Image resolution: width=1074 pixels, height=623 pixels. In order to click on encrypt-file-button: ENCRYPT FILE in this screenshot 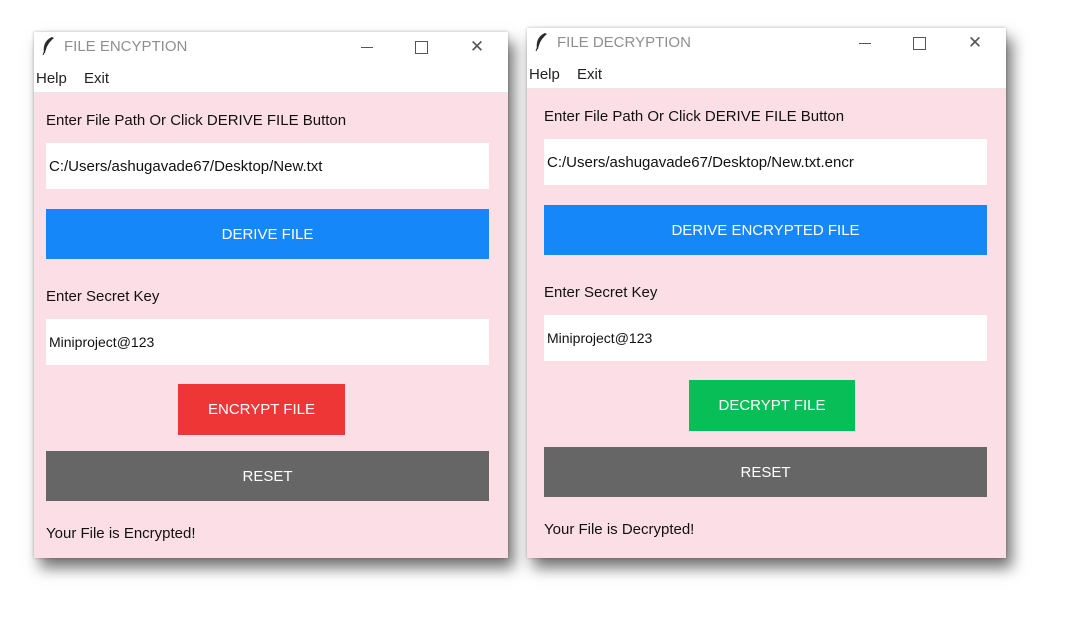, I will do `click(261, 409)`.